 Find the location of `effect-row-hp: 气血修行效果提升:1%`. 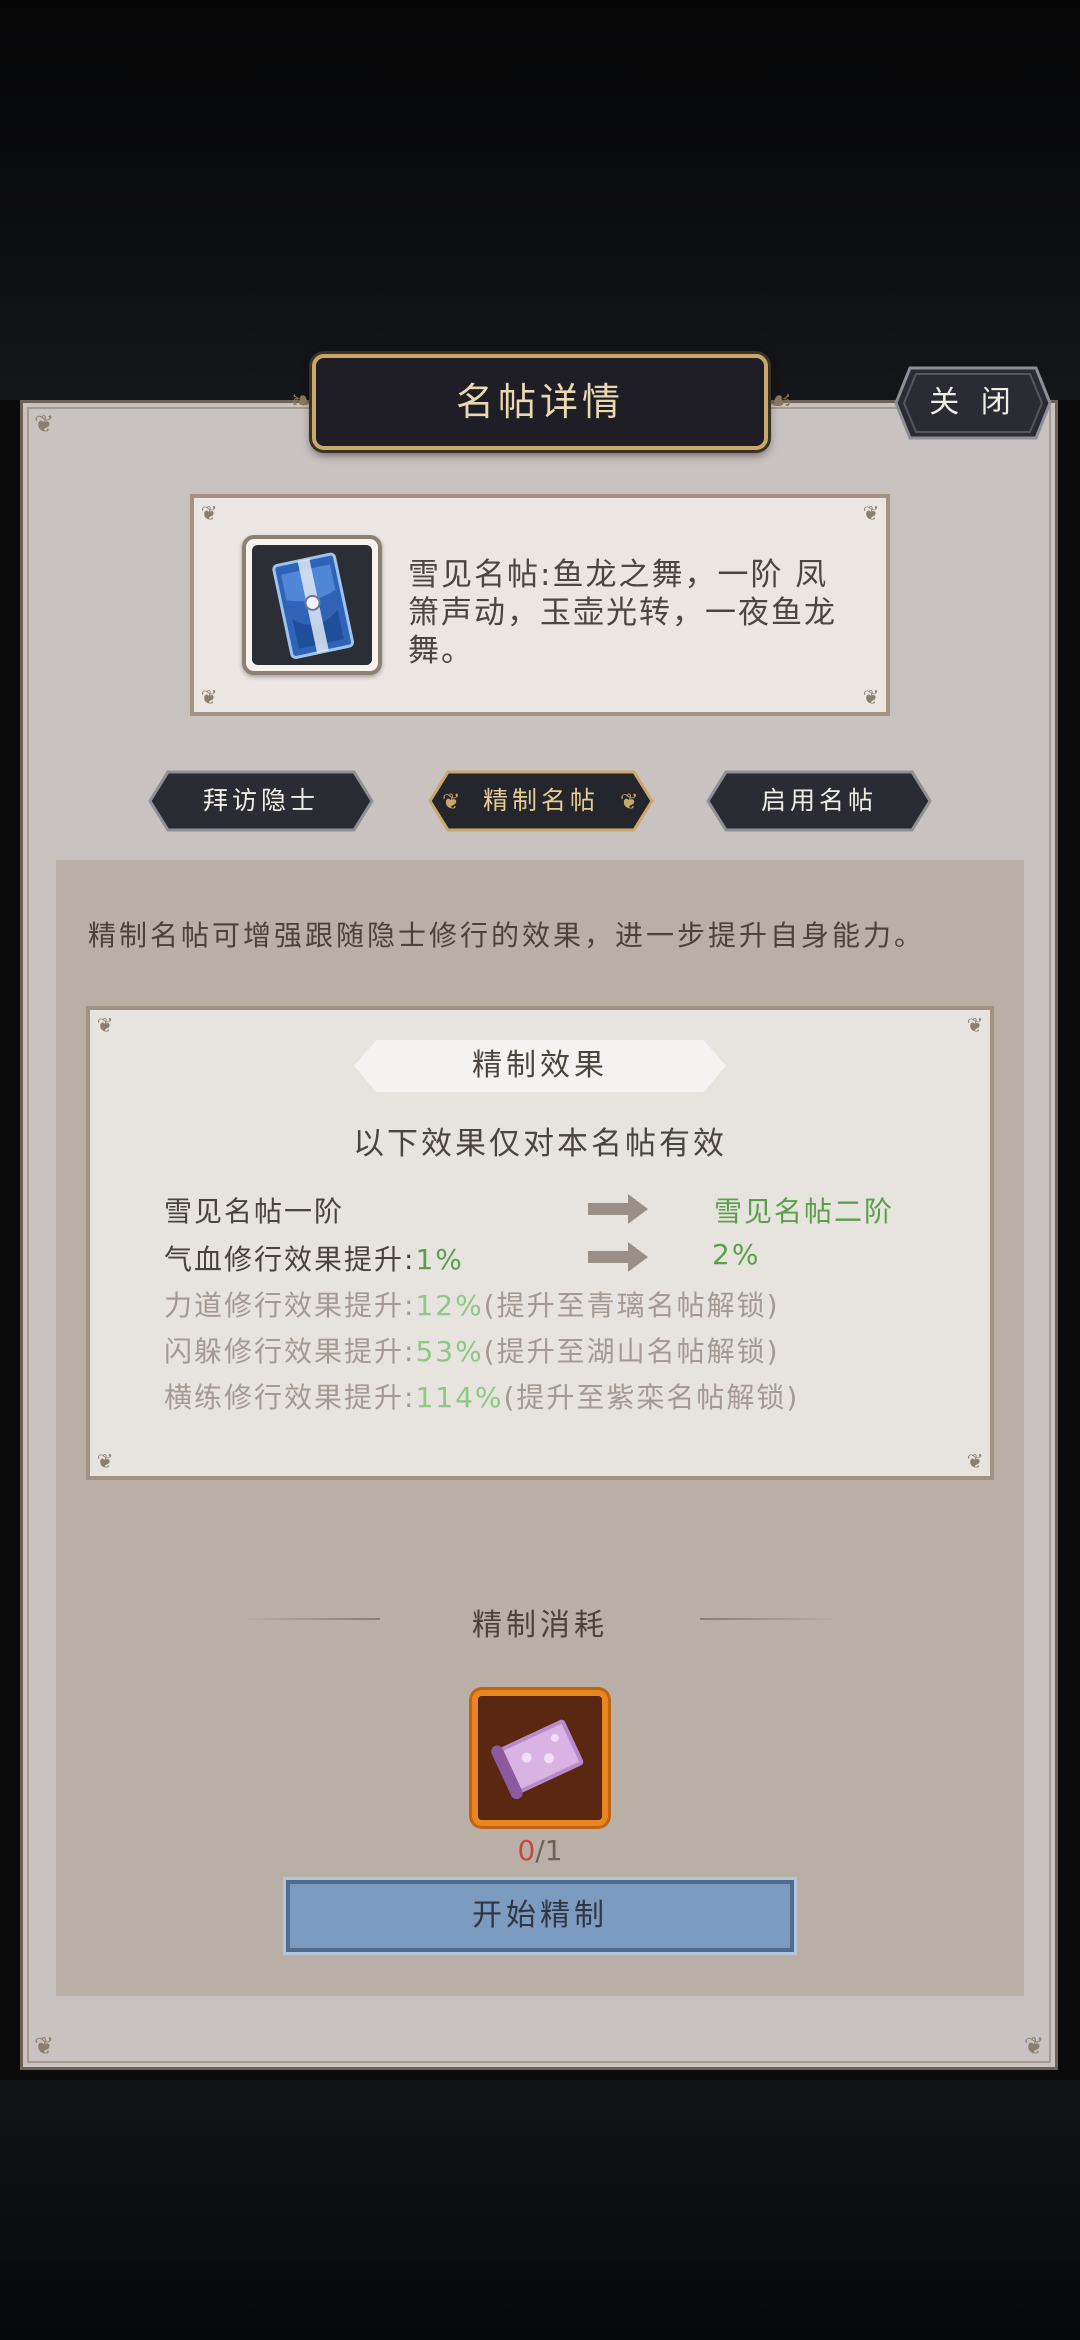

effect-row-hp: 气血修行效果提升:1% is located at coordinates (314, 1258).